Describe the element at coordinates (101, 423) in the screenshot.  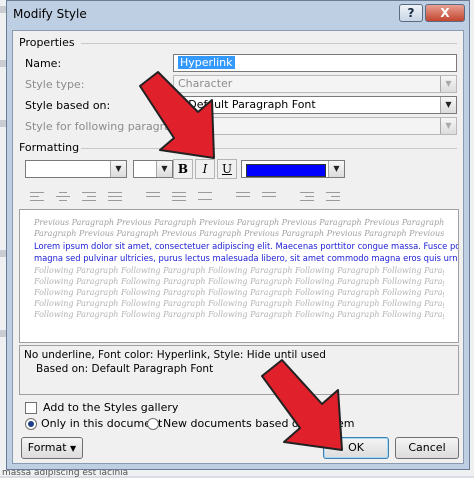
I see `only-this-document-label: Only in this document` at that location.